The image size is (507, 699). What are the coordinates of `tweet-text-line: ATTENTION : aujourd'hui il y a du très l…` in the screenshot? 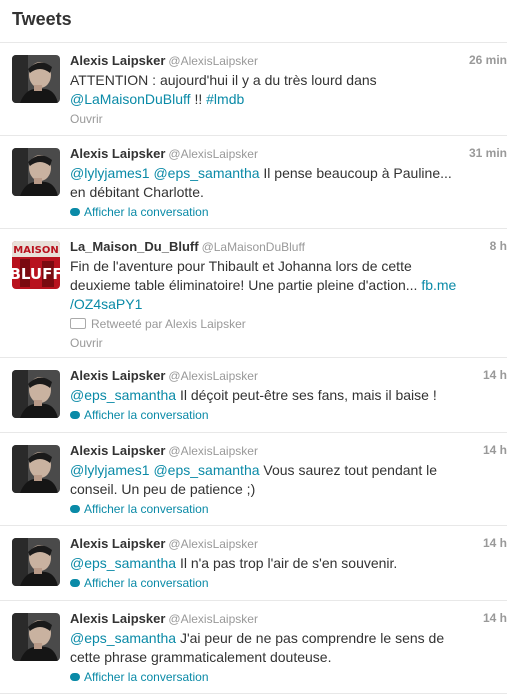 It's located at (223, 80).